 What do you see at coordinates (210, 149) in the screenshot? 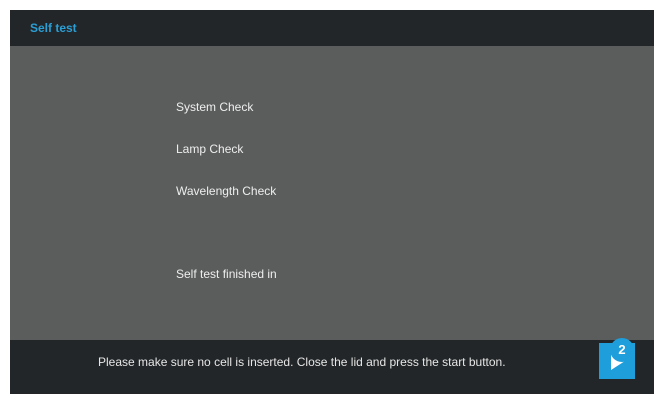
I see `check-item-lamp: Lamp Check` at bounding box center [210, 149].